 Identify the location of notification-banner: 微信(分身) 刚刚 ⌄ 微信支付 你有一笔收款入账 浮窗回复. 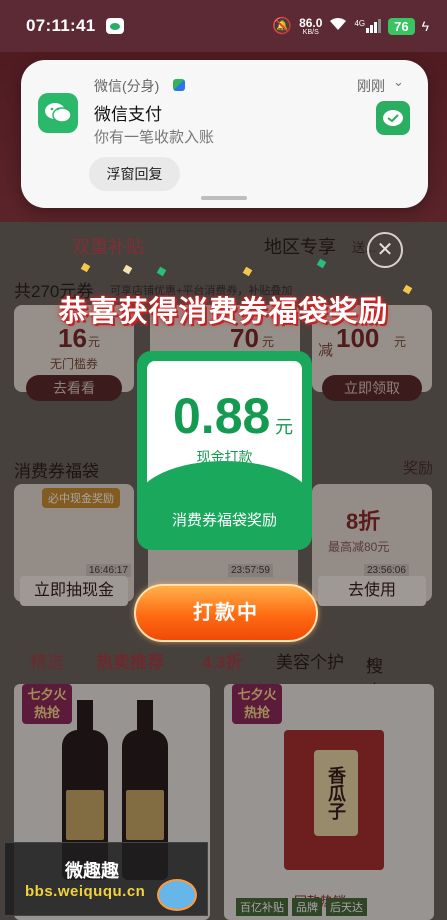
(224, 134).